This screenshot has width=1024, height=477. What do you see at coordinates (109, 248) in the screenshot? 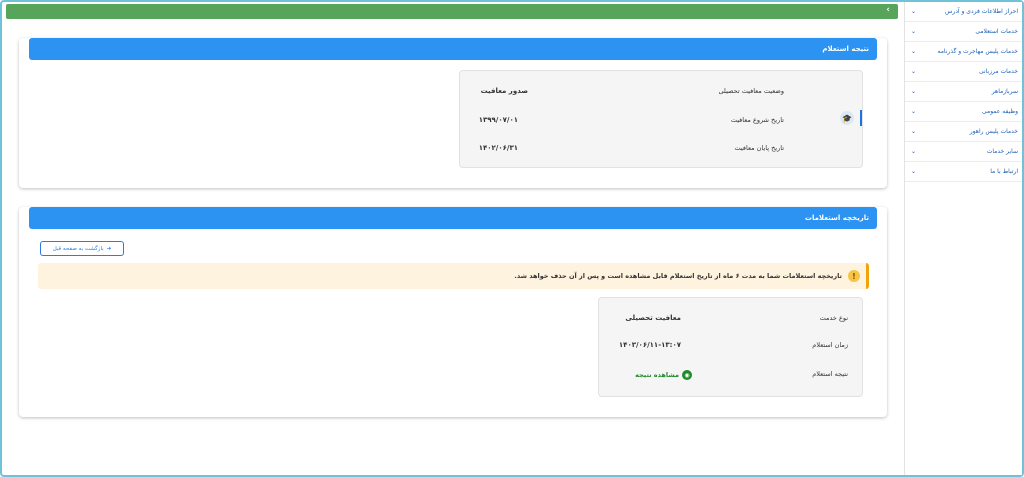
I see `arrow-right-icon: ➜` at bounding box center [109, 248].